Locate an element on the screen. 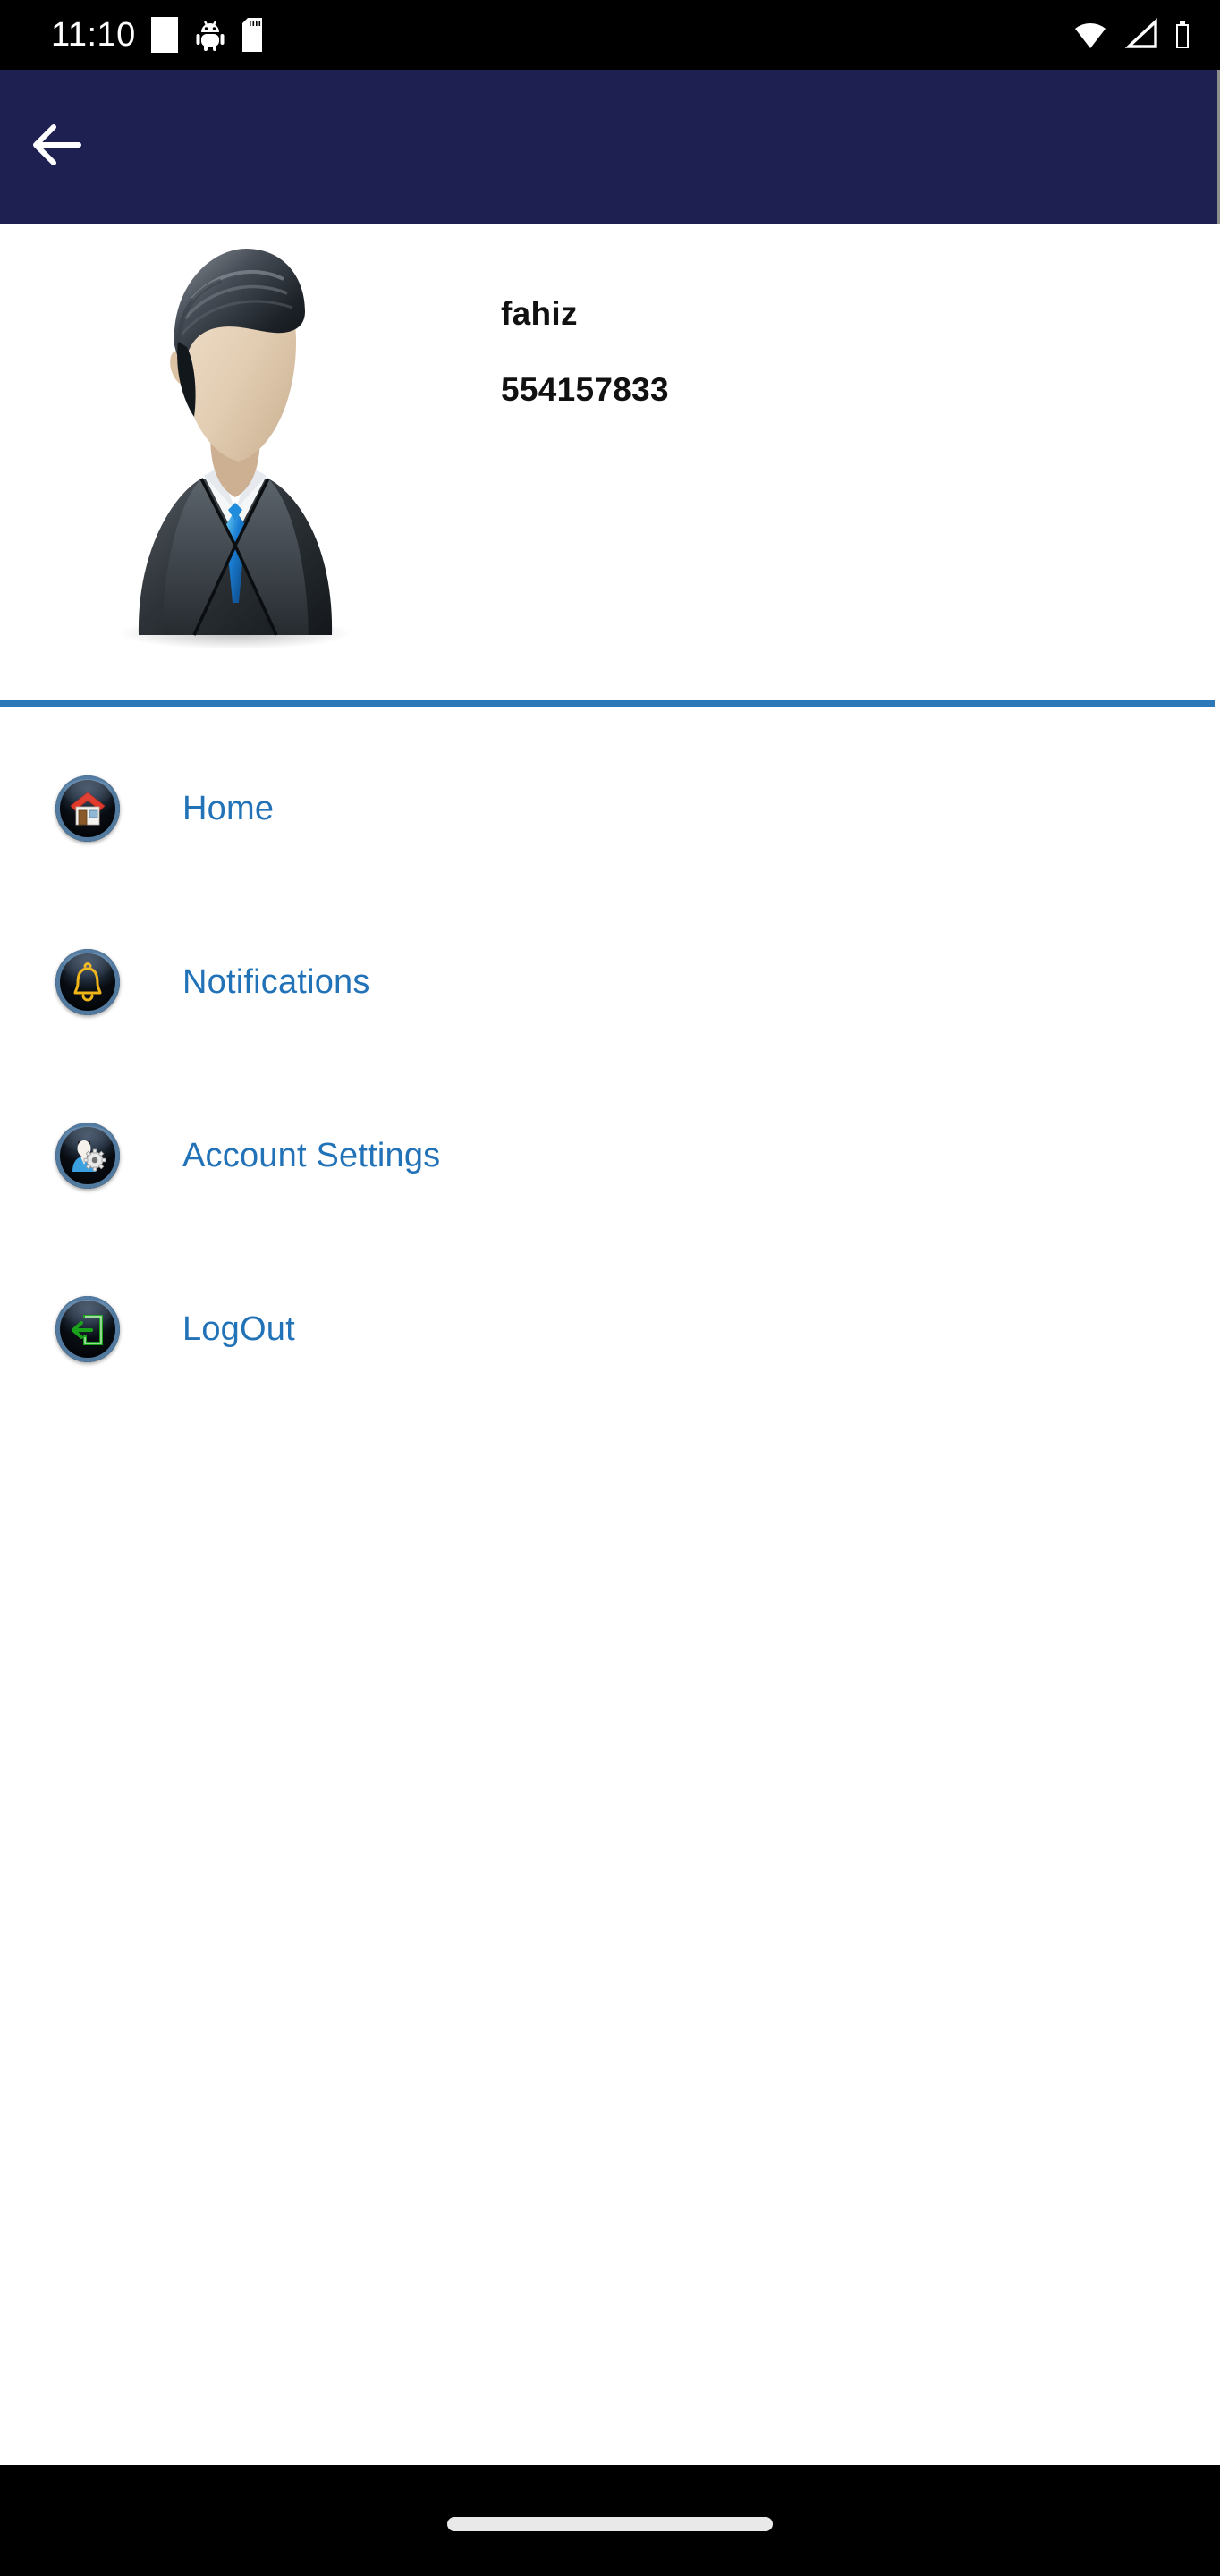  back-button is located at coordinates (59, 146).